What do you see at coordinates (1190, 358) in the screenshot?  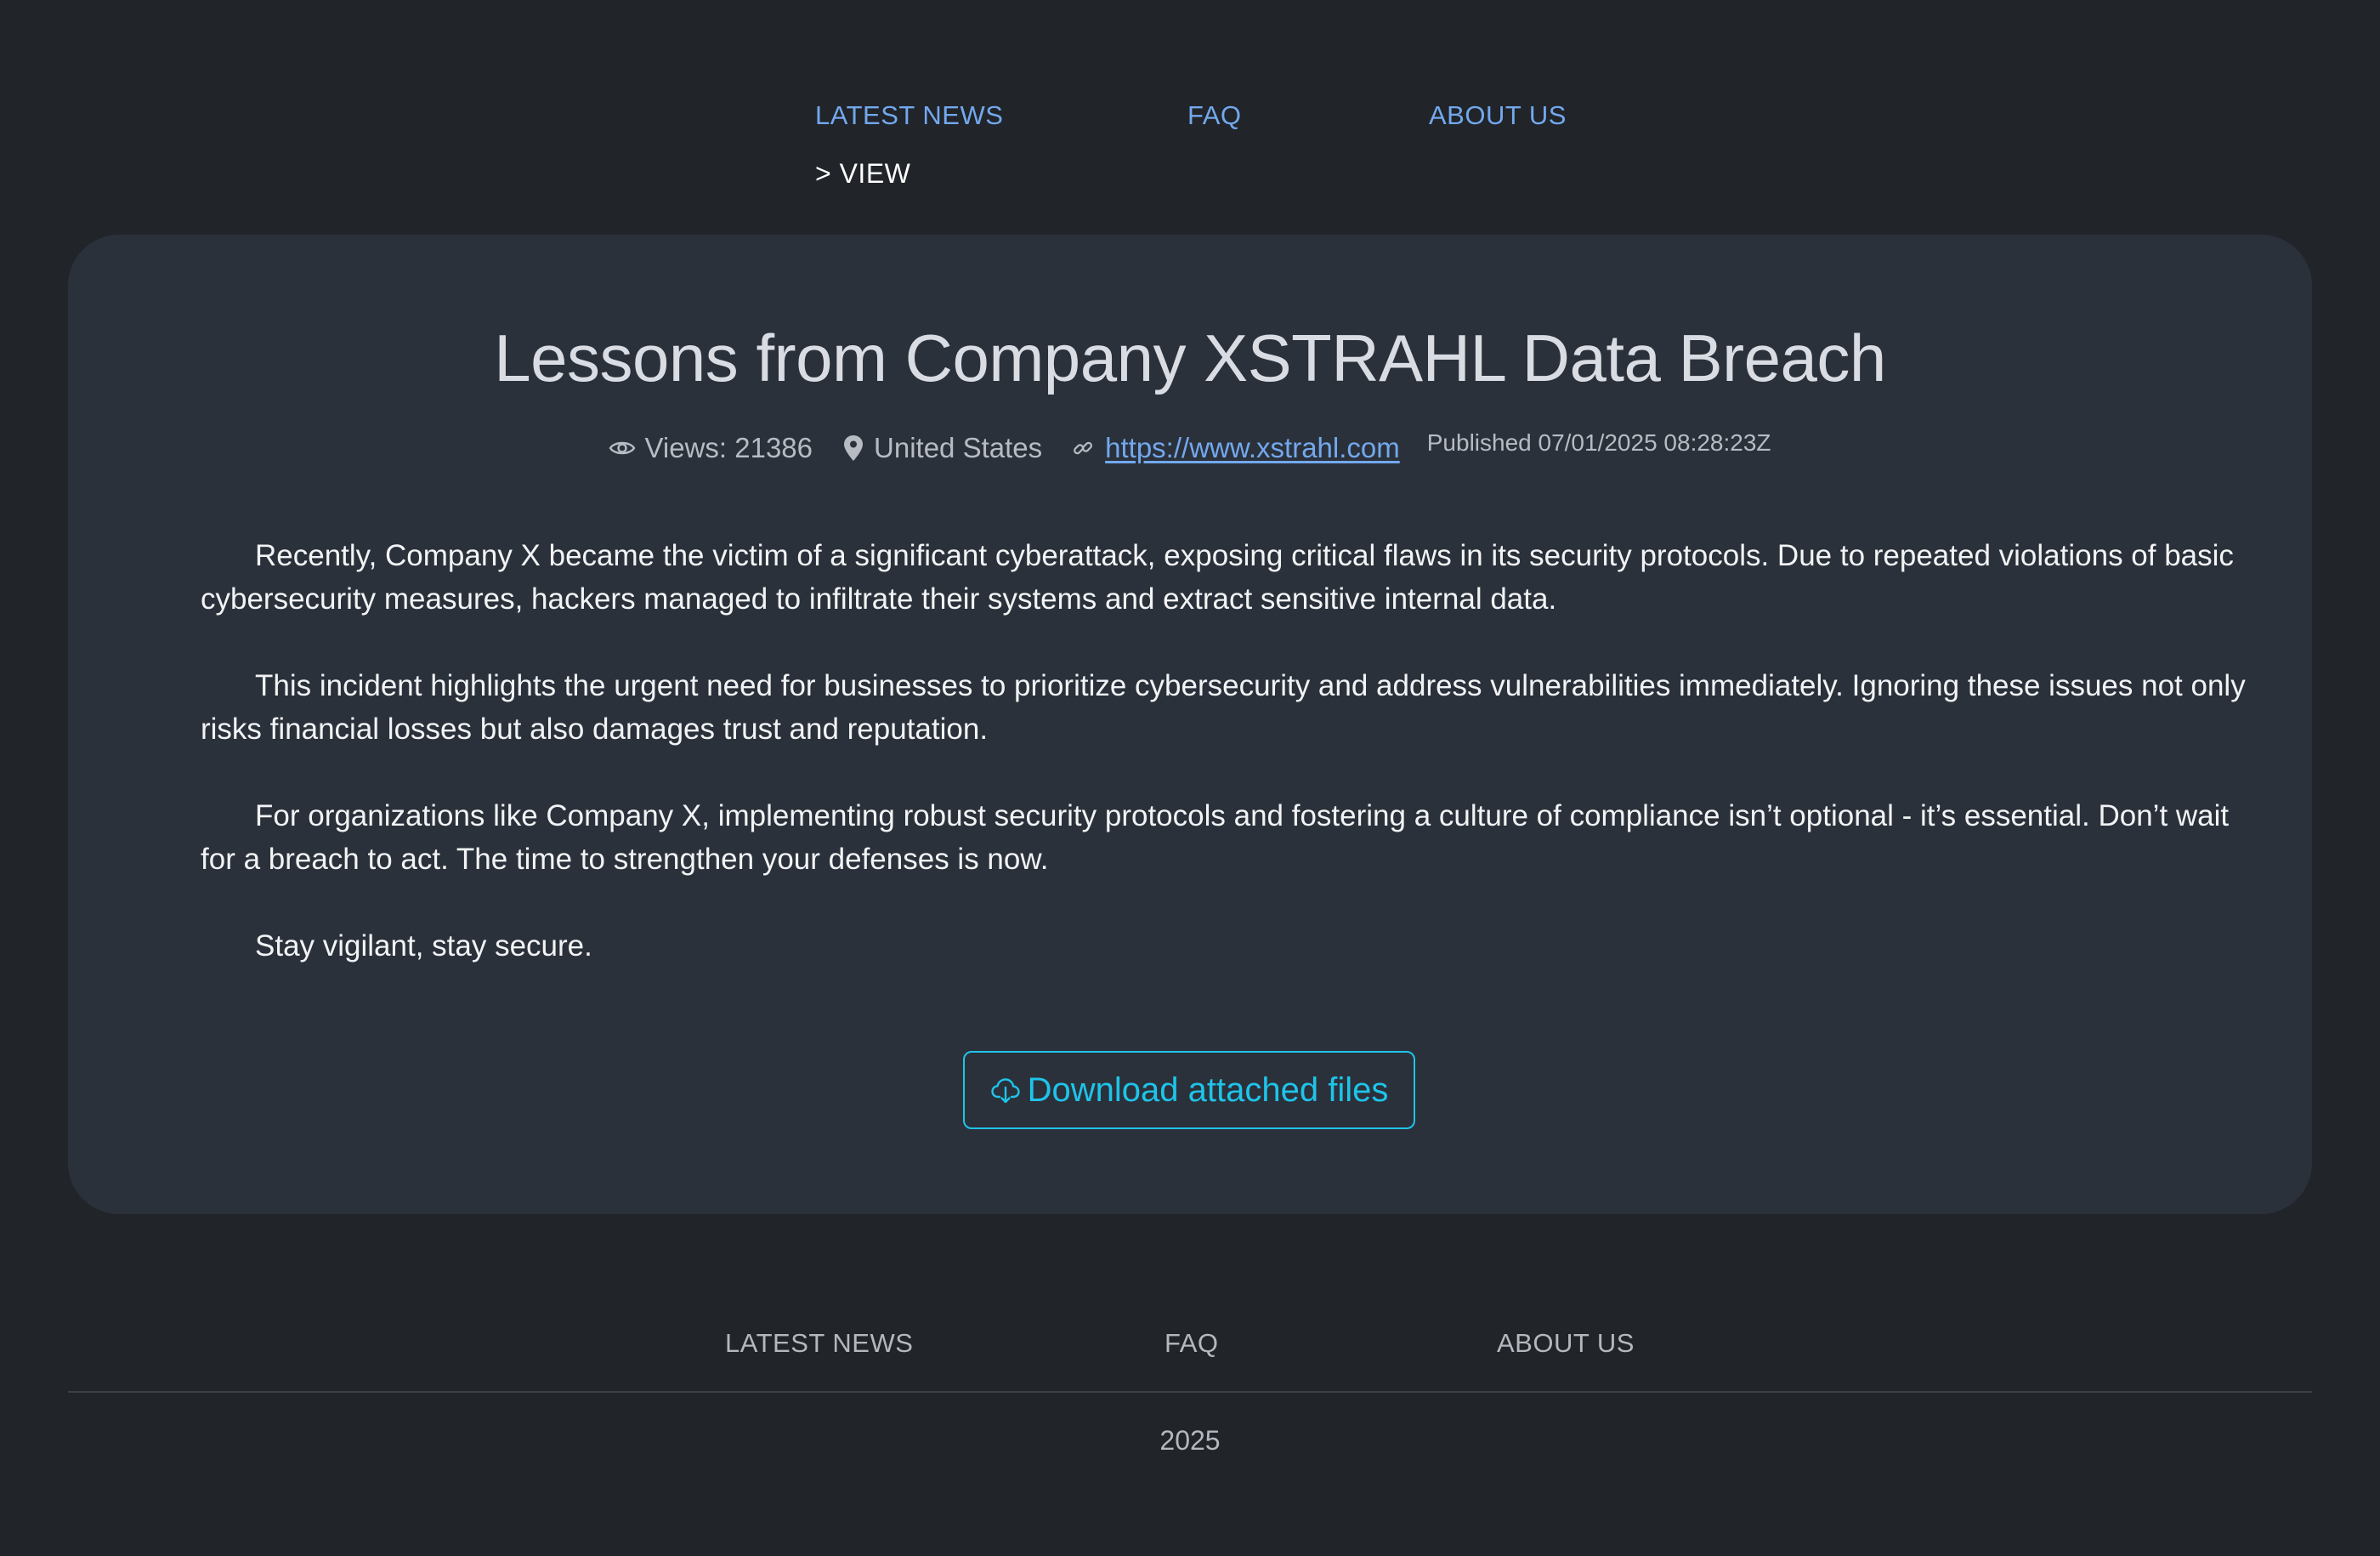 I see `article-title: Lessons from Company XSTRAHL Data Breach` at bounding box center [1190, 358].